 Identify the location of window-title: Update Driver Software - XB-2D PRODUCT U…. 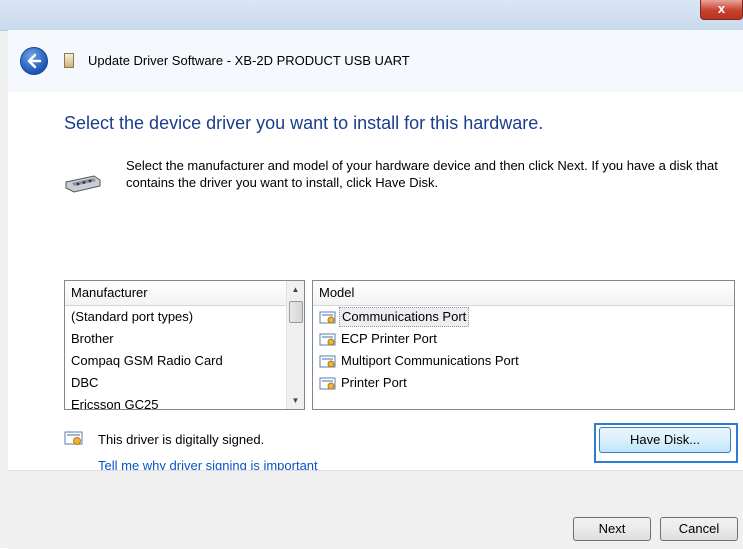
(249, 60).